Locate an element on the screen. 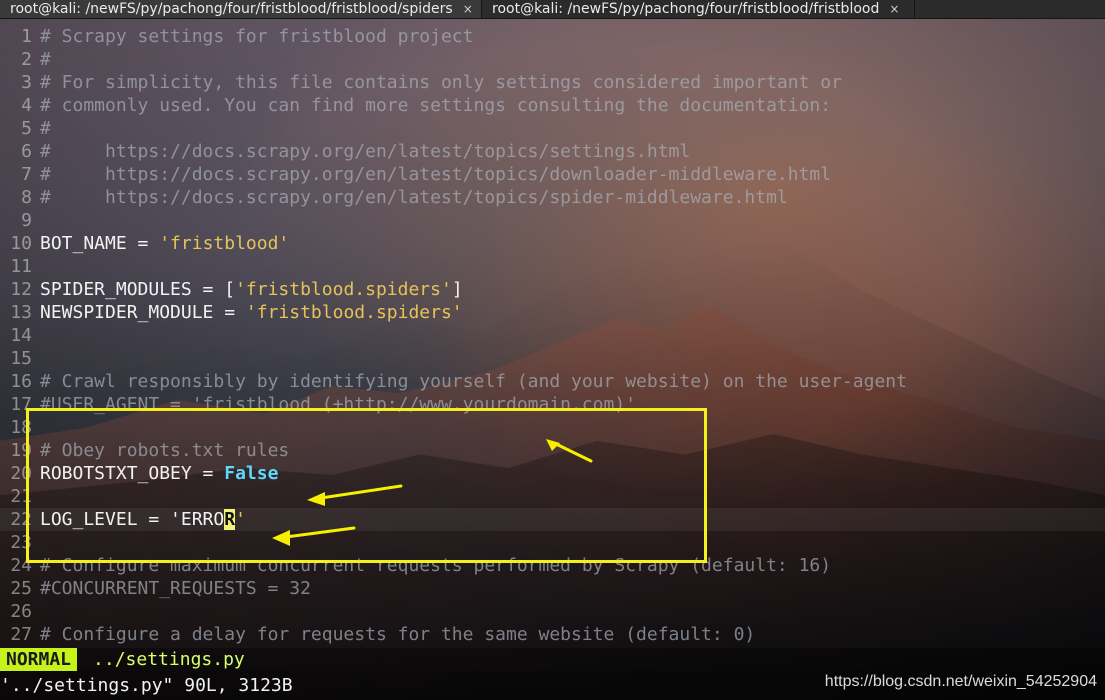 The height and width of the screenshot is (700, 1105). line-text: LOG_LEVEL = 'ERROR' is located at coordinates (143, 519).